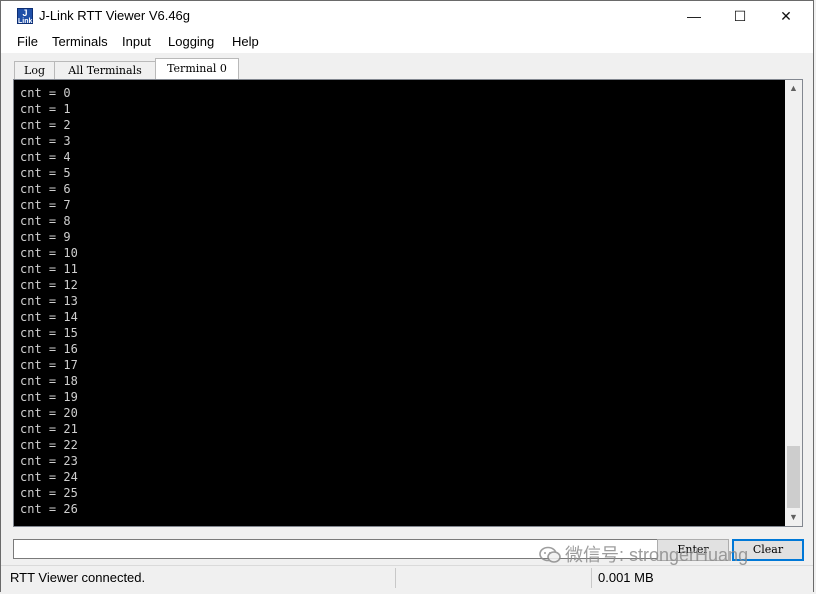 The width and height of the screenshot is (816, 594). I want to click on terminal-line: cnt = 18, so click(49, 381).